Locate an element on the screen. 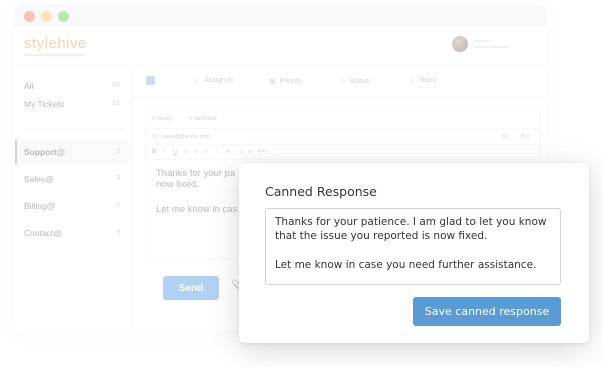 Image resolution: width=603 pixels, height=368 pixels. cc-button: Cc is located at coordinates (505, 137).